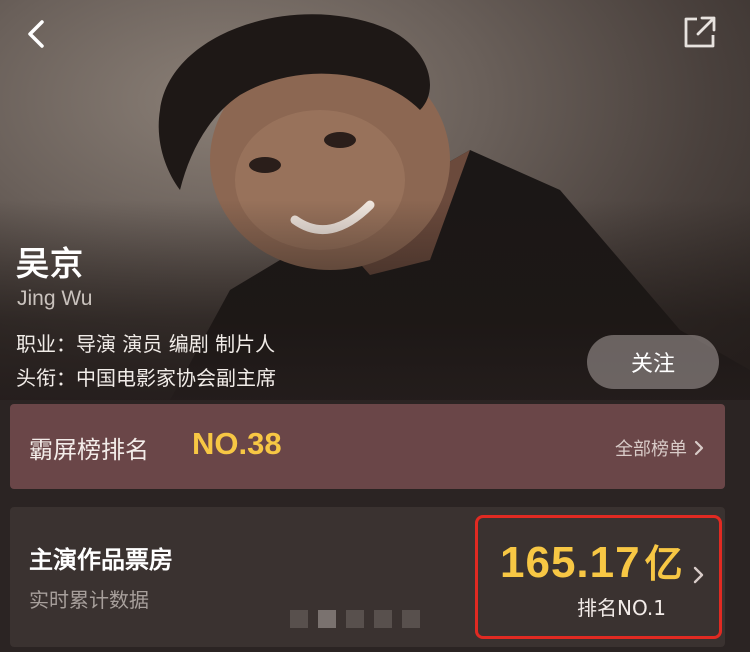 The height and width of the screenshot is (652, 750). I want to click on box-office-amount: 165.17, so click(570, 562).